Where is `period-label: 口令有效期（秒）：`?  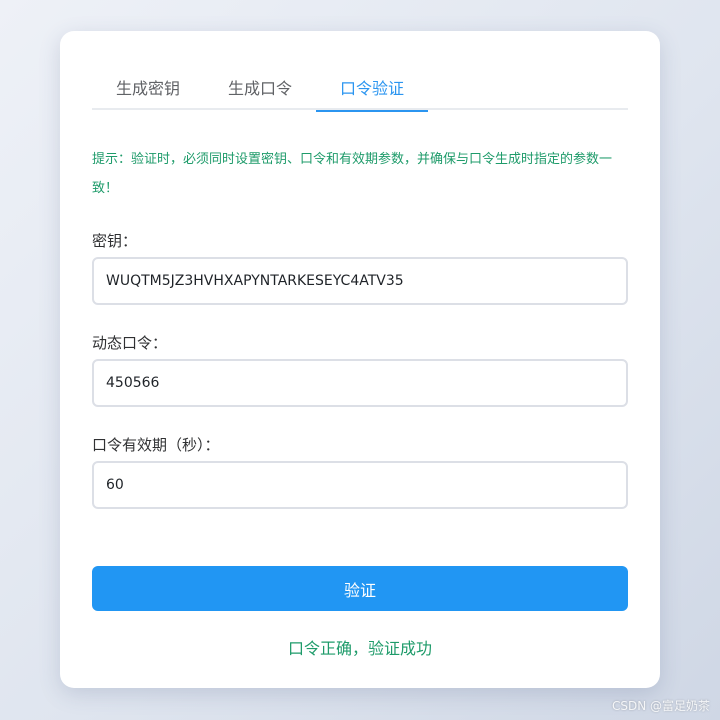
period-label: 口令有效期（秒）： is located at coordinates (156, 445).